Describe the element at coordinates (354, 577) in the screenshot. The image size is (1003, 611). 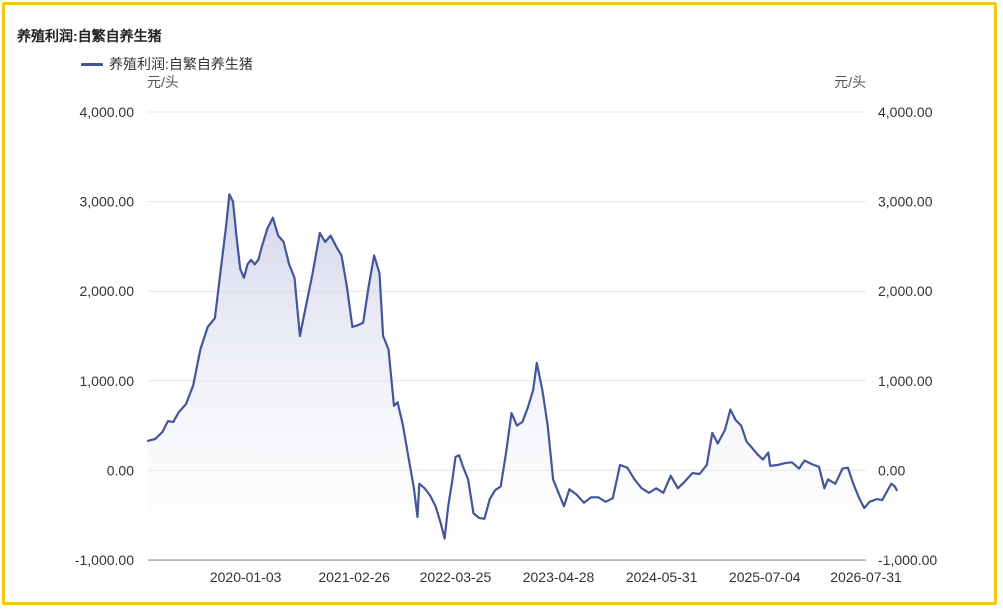
I see `x-tick-label: 2021-02-26` at that location.